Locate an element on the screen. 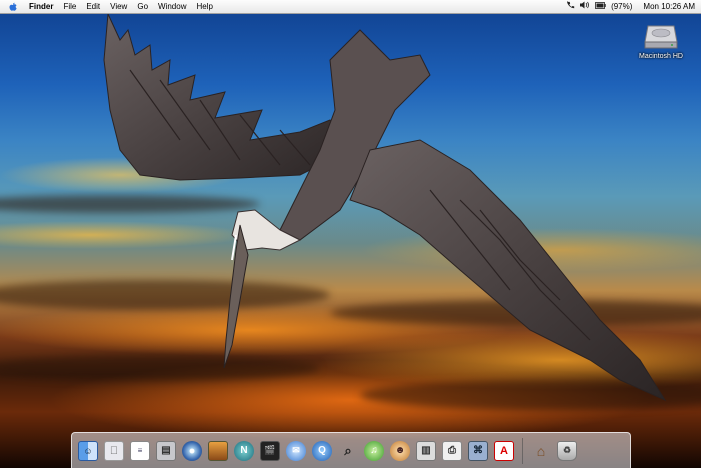  menu-file: File is located at coordinates (69, 6).